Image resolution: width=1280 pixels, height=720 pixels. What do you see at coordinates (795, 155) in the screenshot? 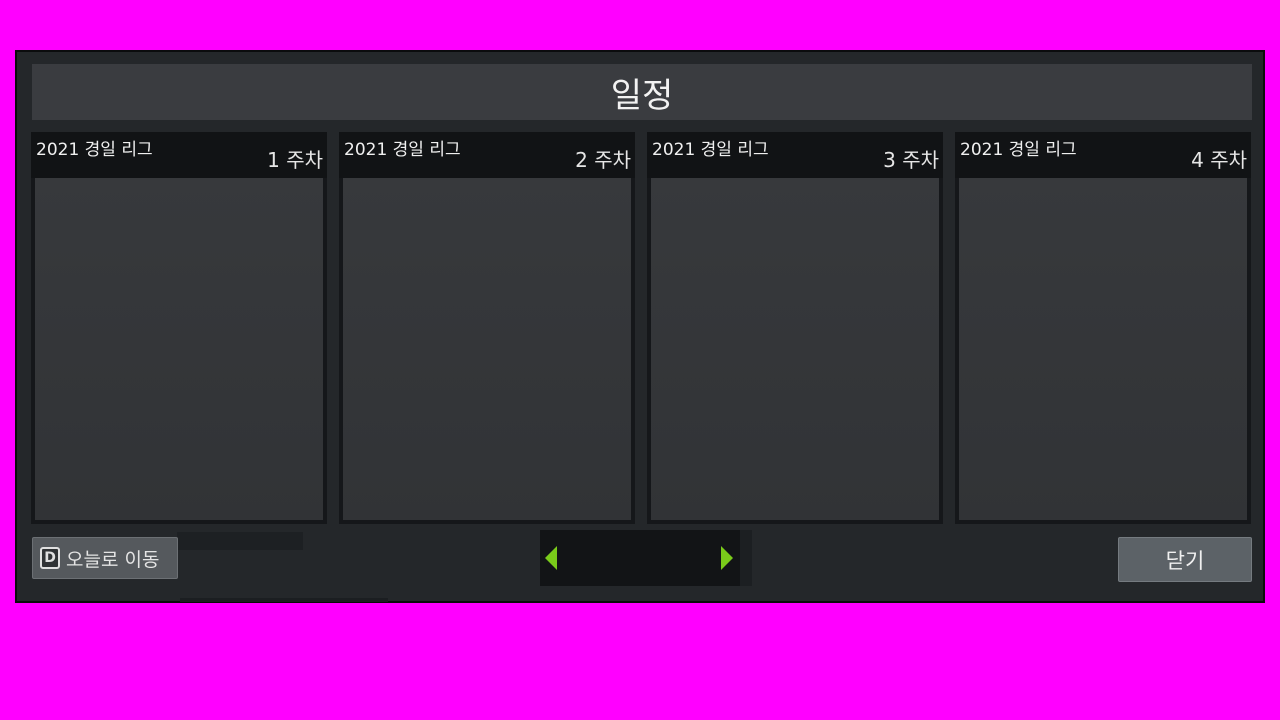
I see `week-header: 2021 경일 리그 3 주차` at bounding box center [795, 155].